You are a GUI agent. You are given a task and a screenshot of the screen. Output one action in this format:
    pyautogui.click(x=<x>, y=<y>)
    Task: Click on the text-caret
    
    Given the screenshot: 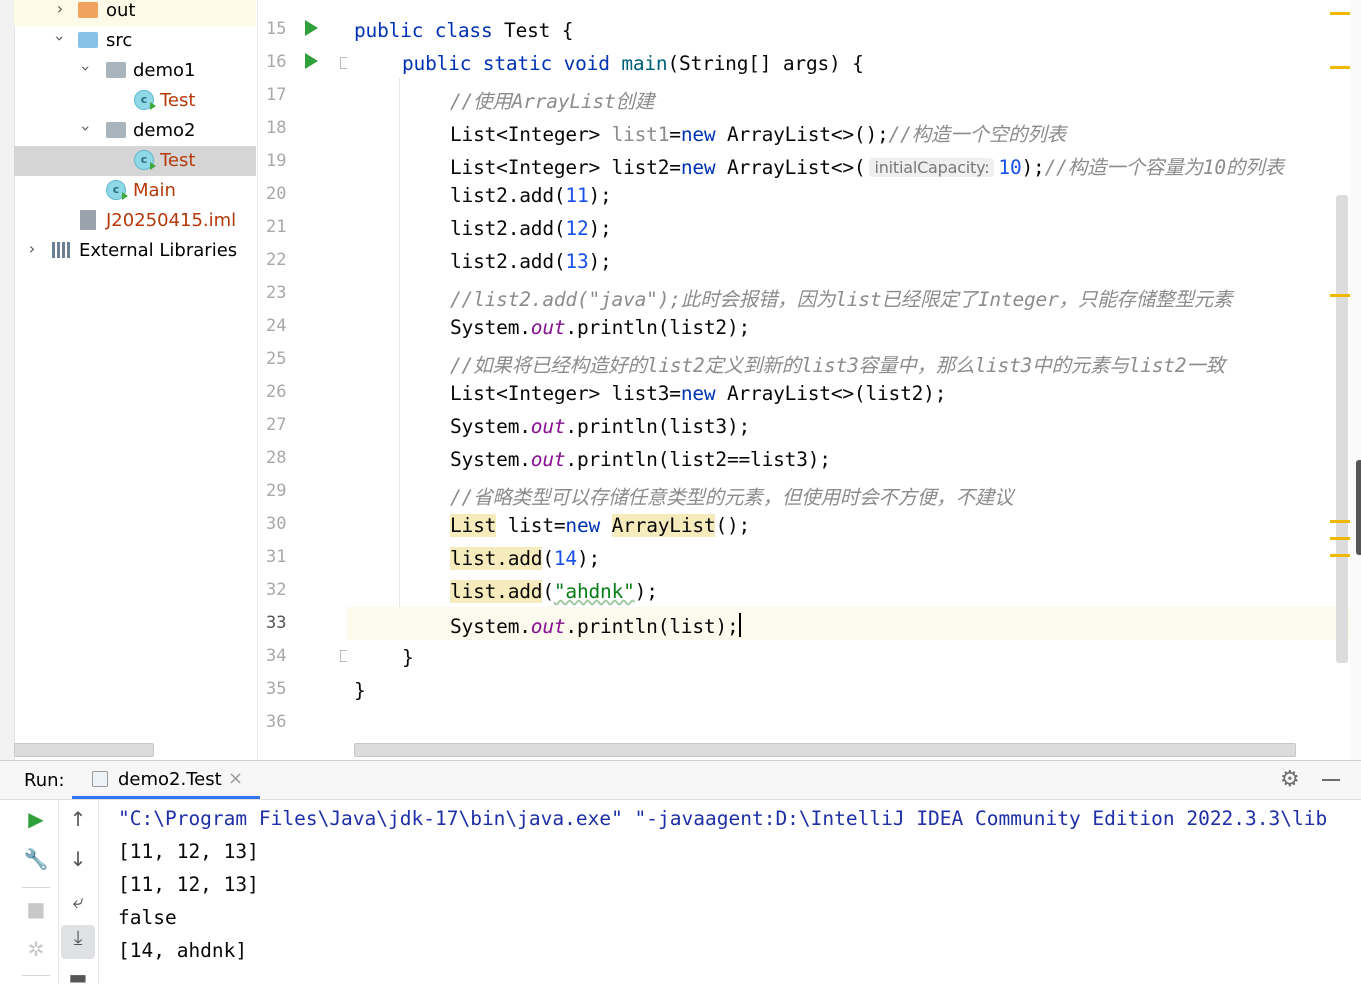 What is the action you would take?
    pyautogui.click(x=739, y=625)
    